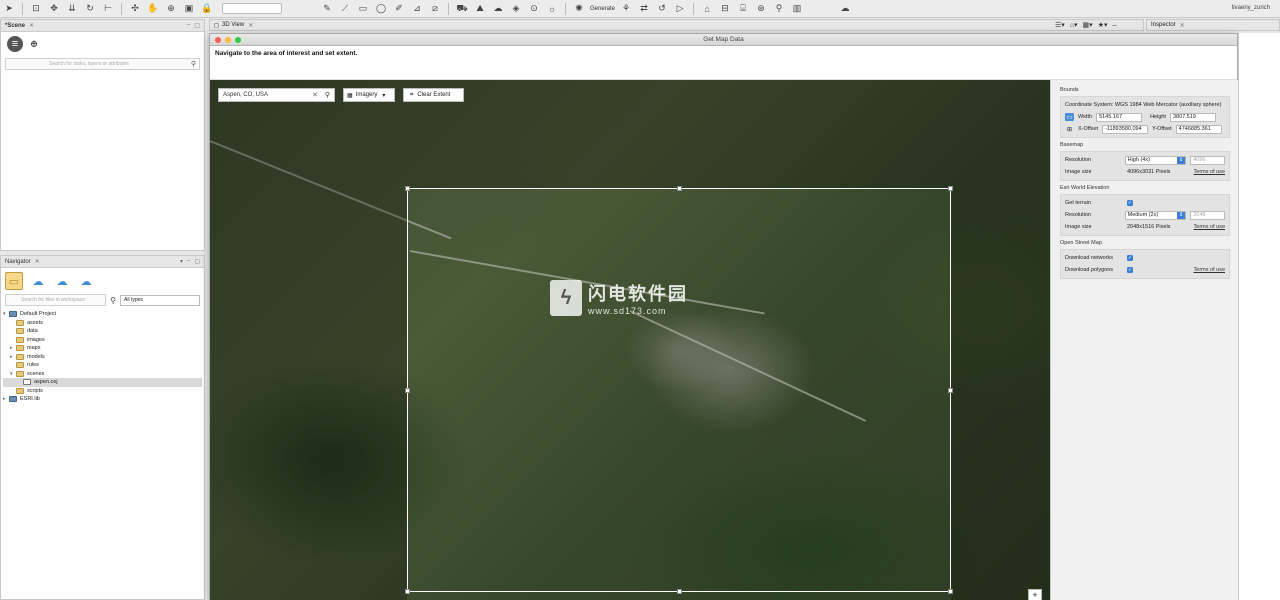 The width and height of the screenshot is (1280, 600). What do you see at coordinates (1207, 215) in the screenshot?
I see `elevation-extra-field: 2048` at bounding box center [1207, 215].